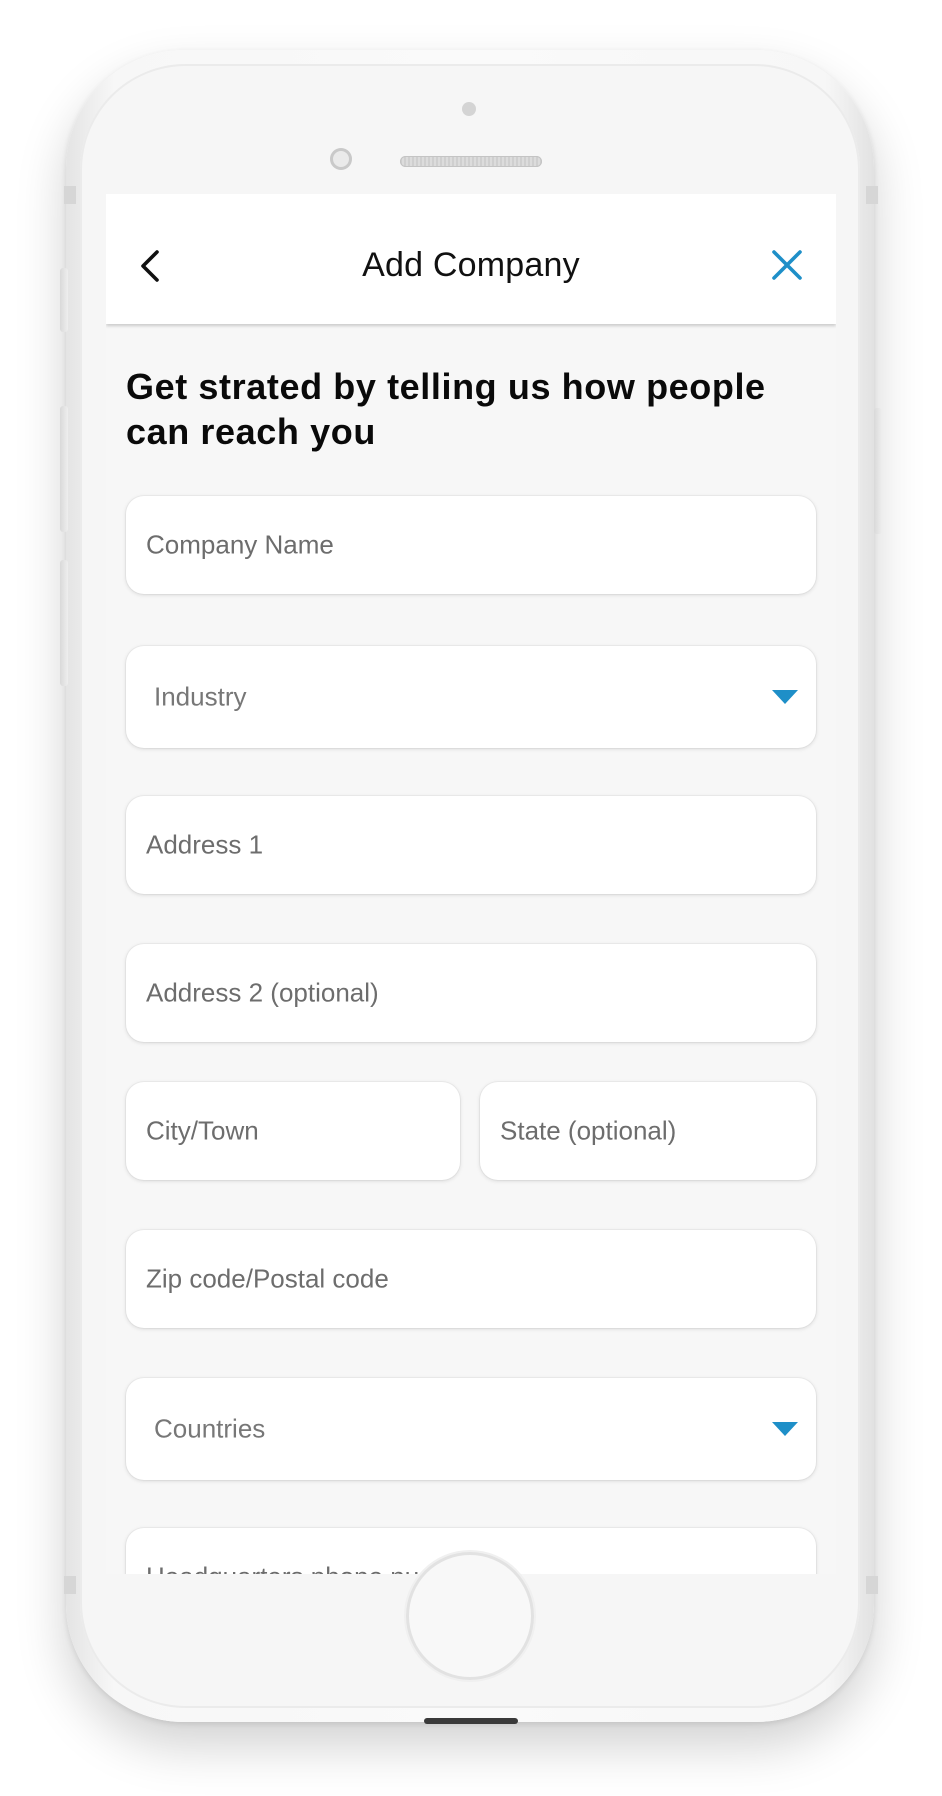  What do you see at coordinates (210, 1428) in the screenshot?
I see `countries-placeholder: Countries` at bounding box center [210, 1428].